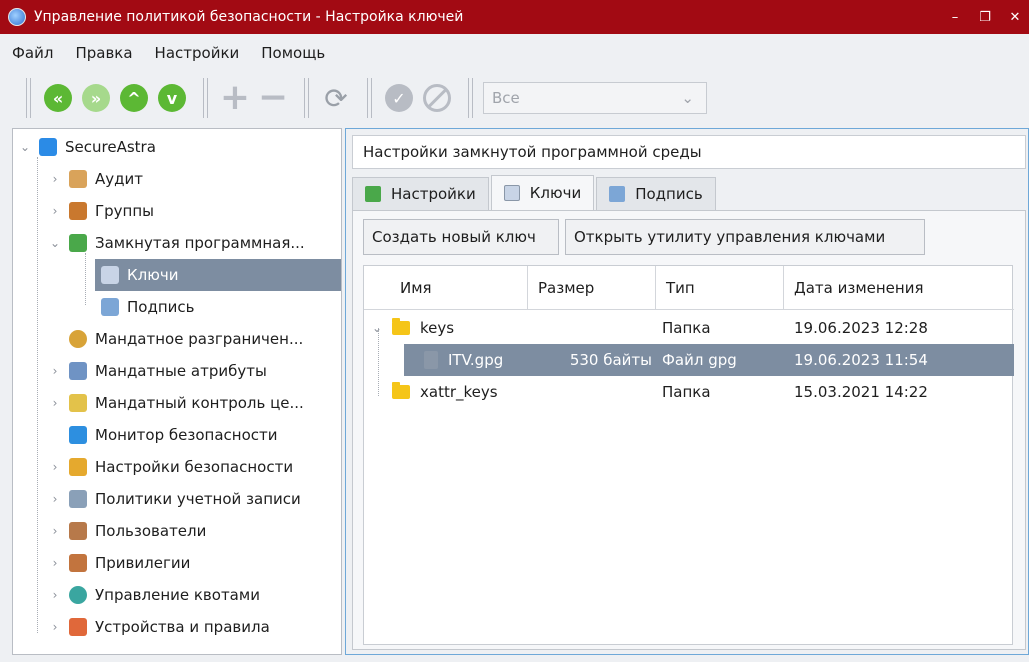  What do you see at coordinates (459, 392) in the screenshot?
I see `row-name: xattr_keys` at bounding box center [459, 392].